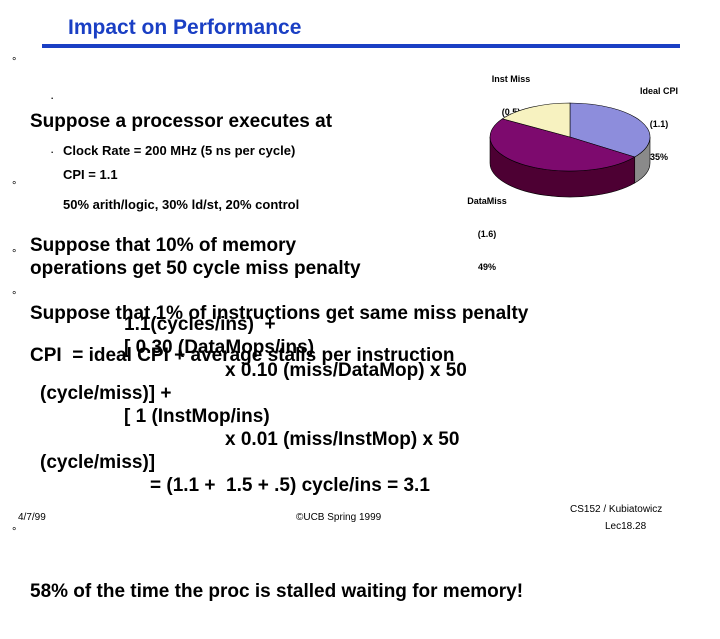 The image size is (720, 639). I want to click on footer-course: CS152 / Kubiatowicz, so click(616, 509).